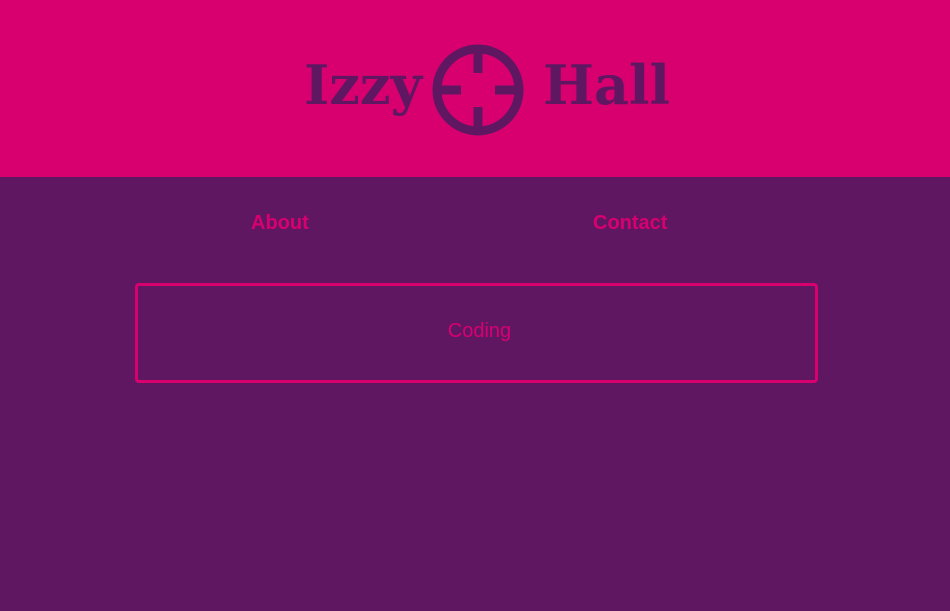 The height and width of the screenshot is (611, 950). I want to click on logo-first-name: Izzy, so click(363, 85).